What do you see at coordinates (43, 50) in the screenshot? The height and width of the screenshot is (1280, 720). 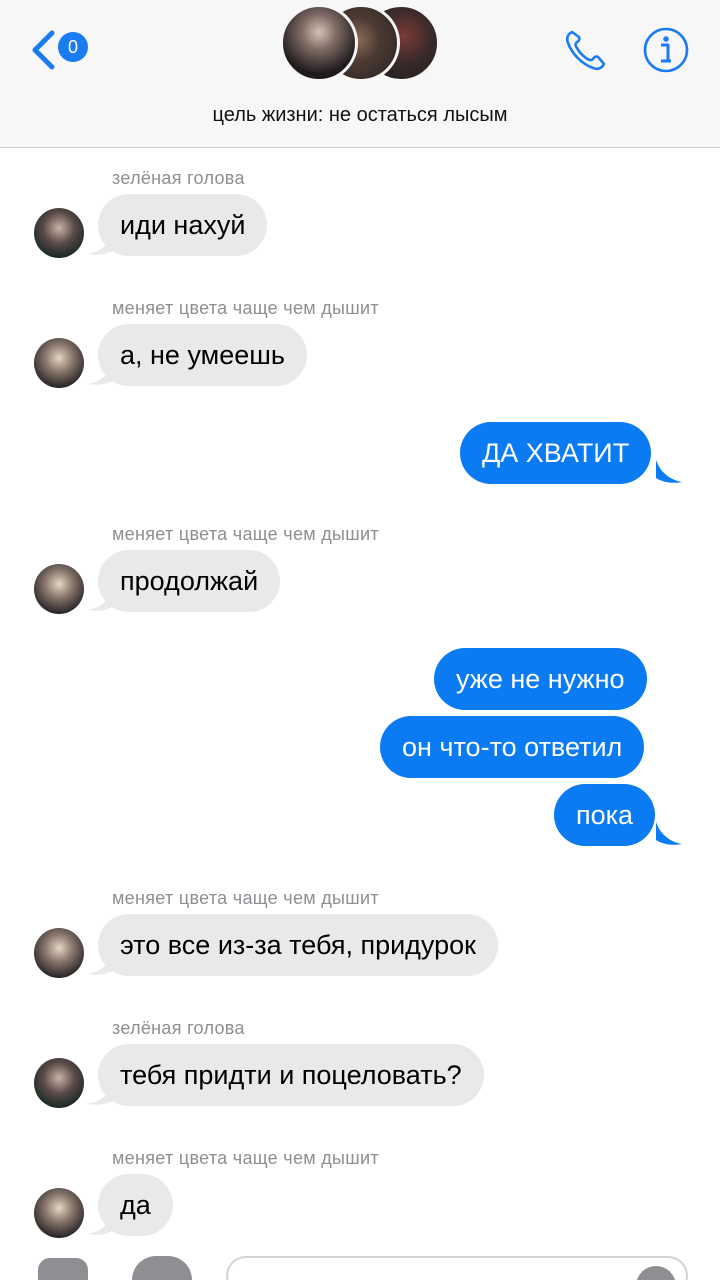 I see `chevron-left-icon` at bounding box center [43, 50].